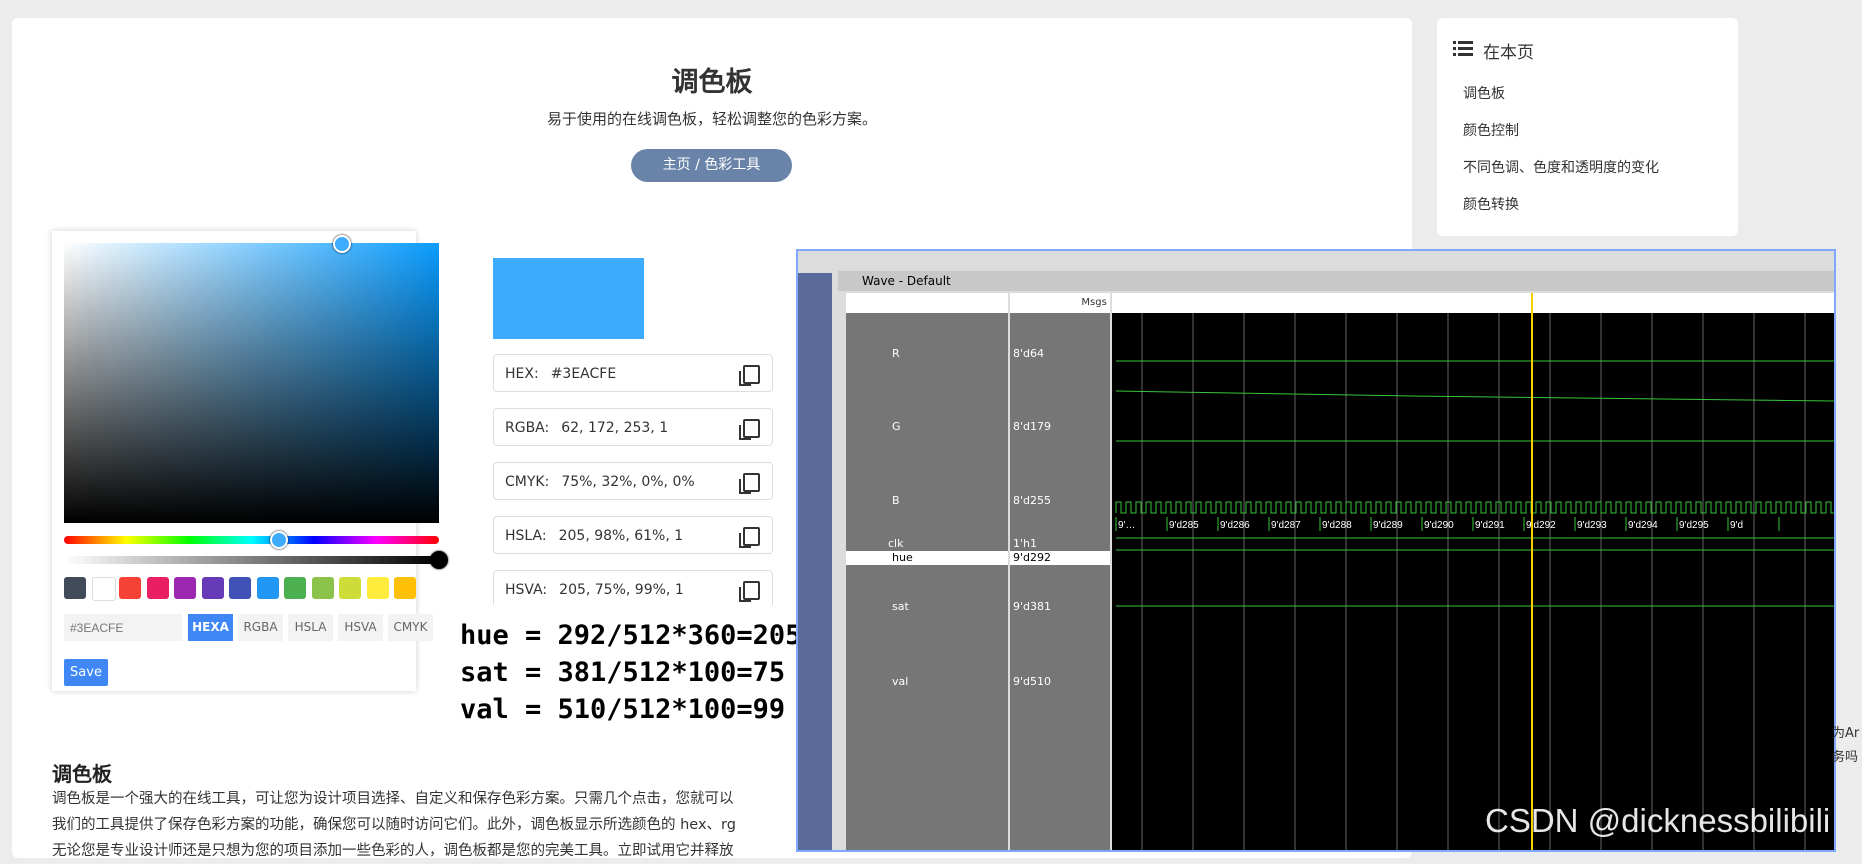 This screenshot has height=864, width=1862. Describe the element at coordinates (410, 627) in the screenshot. I see `format-tab-cmyk: CMYK` at that location.